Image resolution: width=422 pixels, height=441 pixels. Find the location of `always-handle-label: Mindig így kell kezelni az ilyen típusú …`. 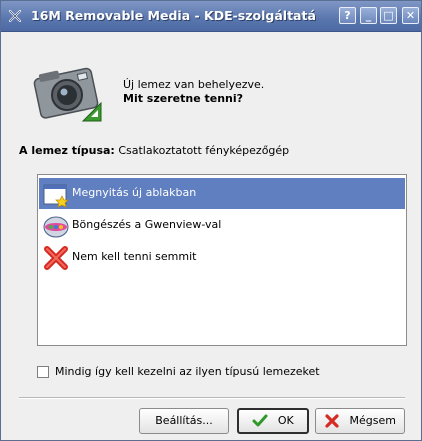

always-handle-label: Mindig így kell kezelni az ilyen típusú … is located at coordinates (187, 371).